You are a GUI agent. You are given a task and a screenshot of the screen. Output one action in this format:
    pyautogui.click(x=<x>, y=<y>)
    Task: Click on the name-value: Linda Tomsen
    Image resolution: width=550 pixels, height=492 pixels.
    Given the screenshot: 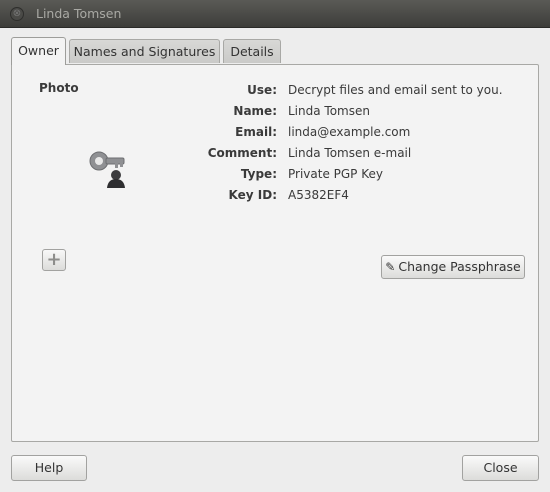 What is the action you would take?
    pyautogui.click(x=329, y=111)
    